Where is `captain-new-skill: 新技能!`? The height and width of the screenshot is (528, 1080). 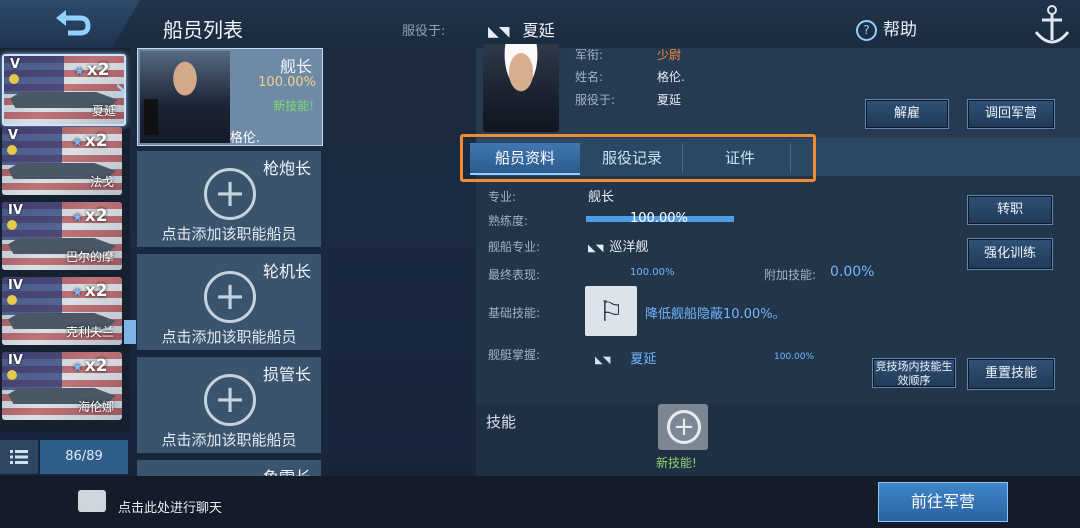 captain-new-skill: 新技能! is located at coordinates (293, 106).